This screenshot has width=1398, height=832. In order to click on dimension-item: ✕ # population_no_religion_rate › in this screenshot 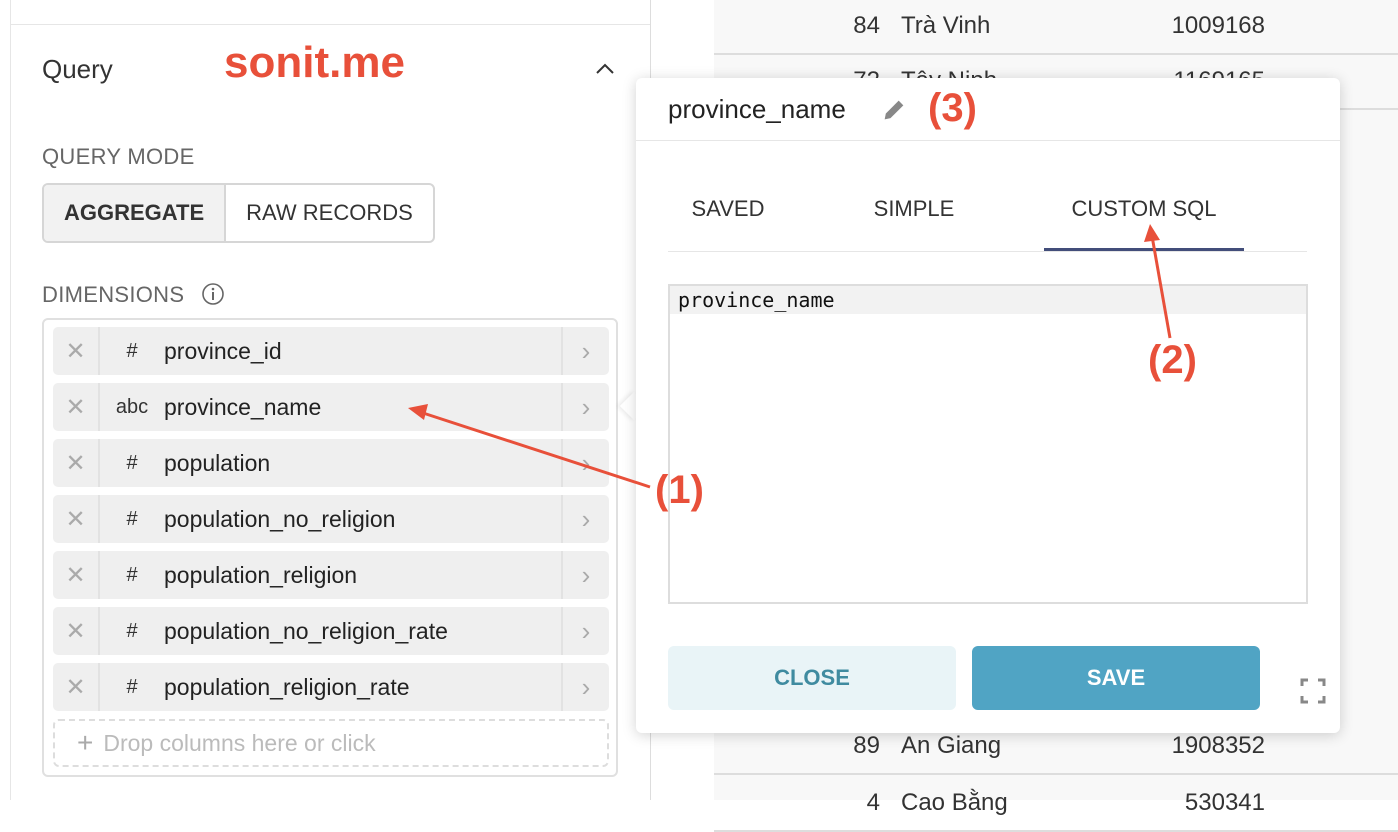, I will do `click(331, 631)`.